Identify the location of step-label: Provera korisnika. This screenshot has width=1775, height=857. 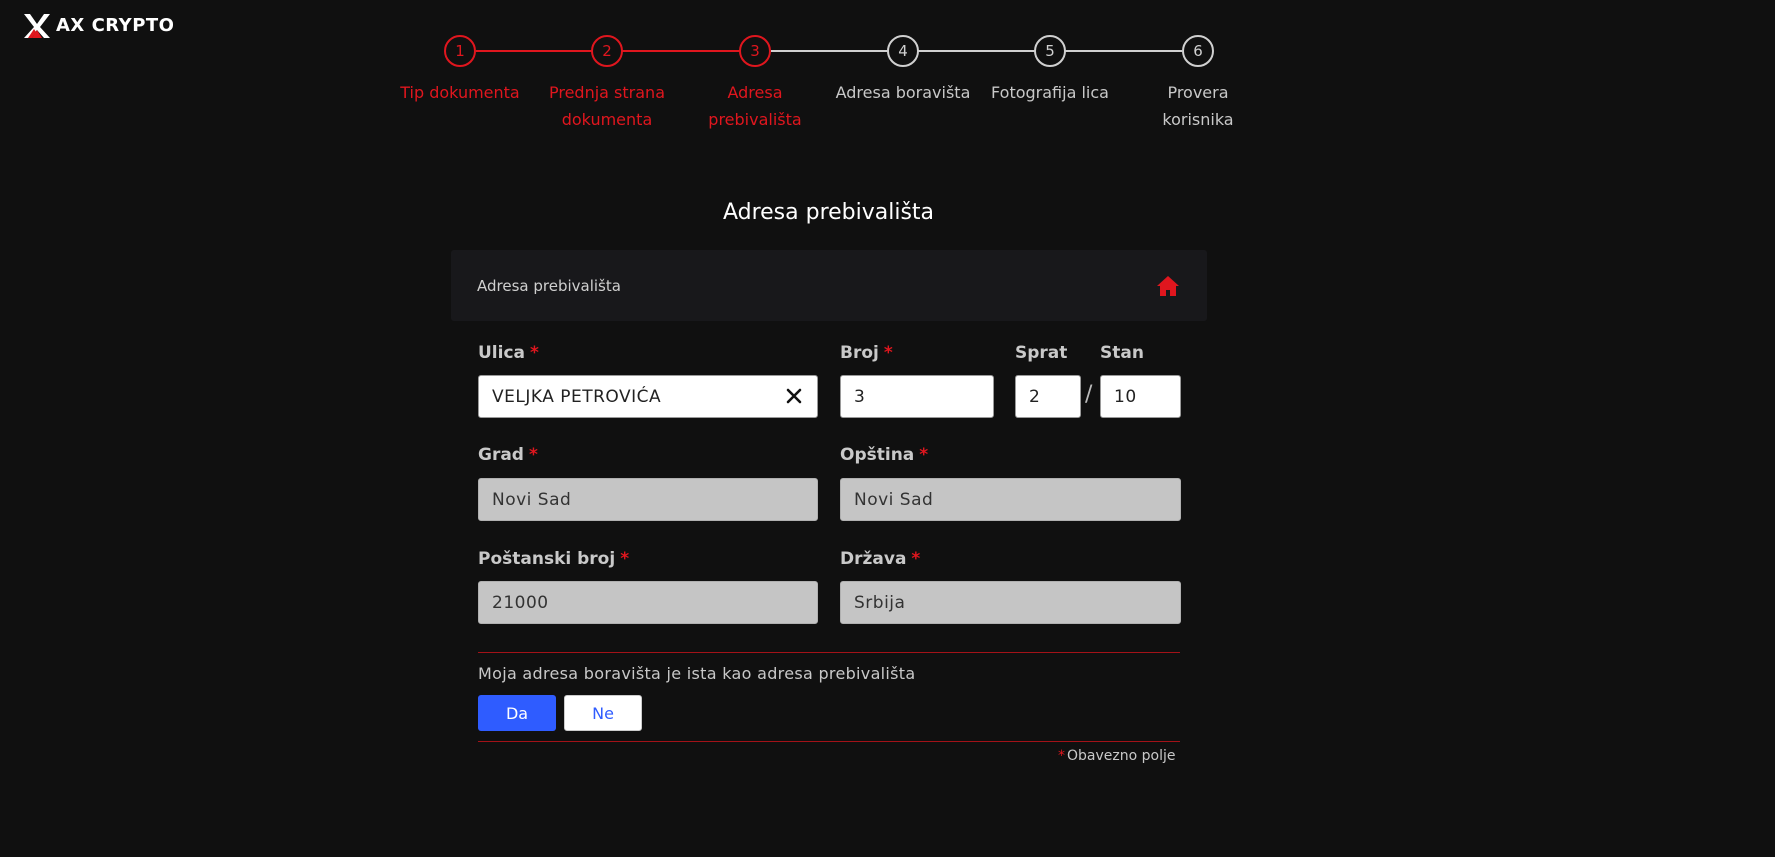
(1198, 106).